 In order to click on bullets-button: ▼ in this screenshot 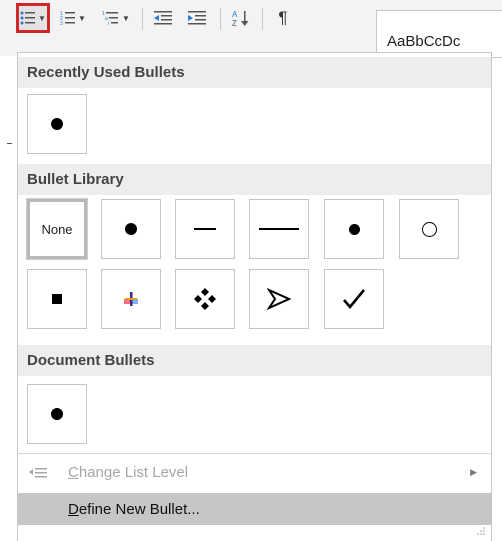, I will do `click(33, 18)`.